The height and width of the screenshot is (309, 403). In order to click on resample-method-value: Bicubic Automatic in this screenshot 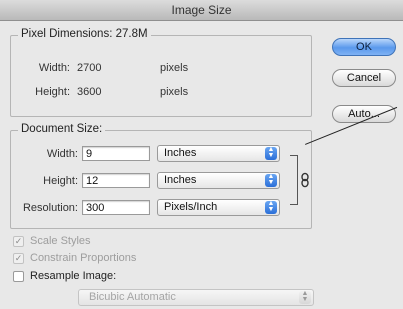, I will do `click(132, 297)`.